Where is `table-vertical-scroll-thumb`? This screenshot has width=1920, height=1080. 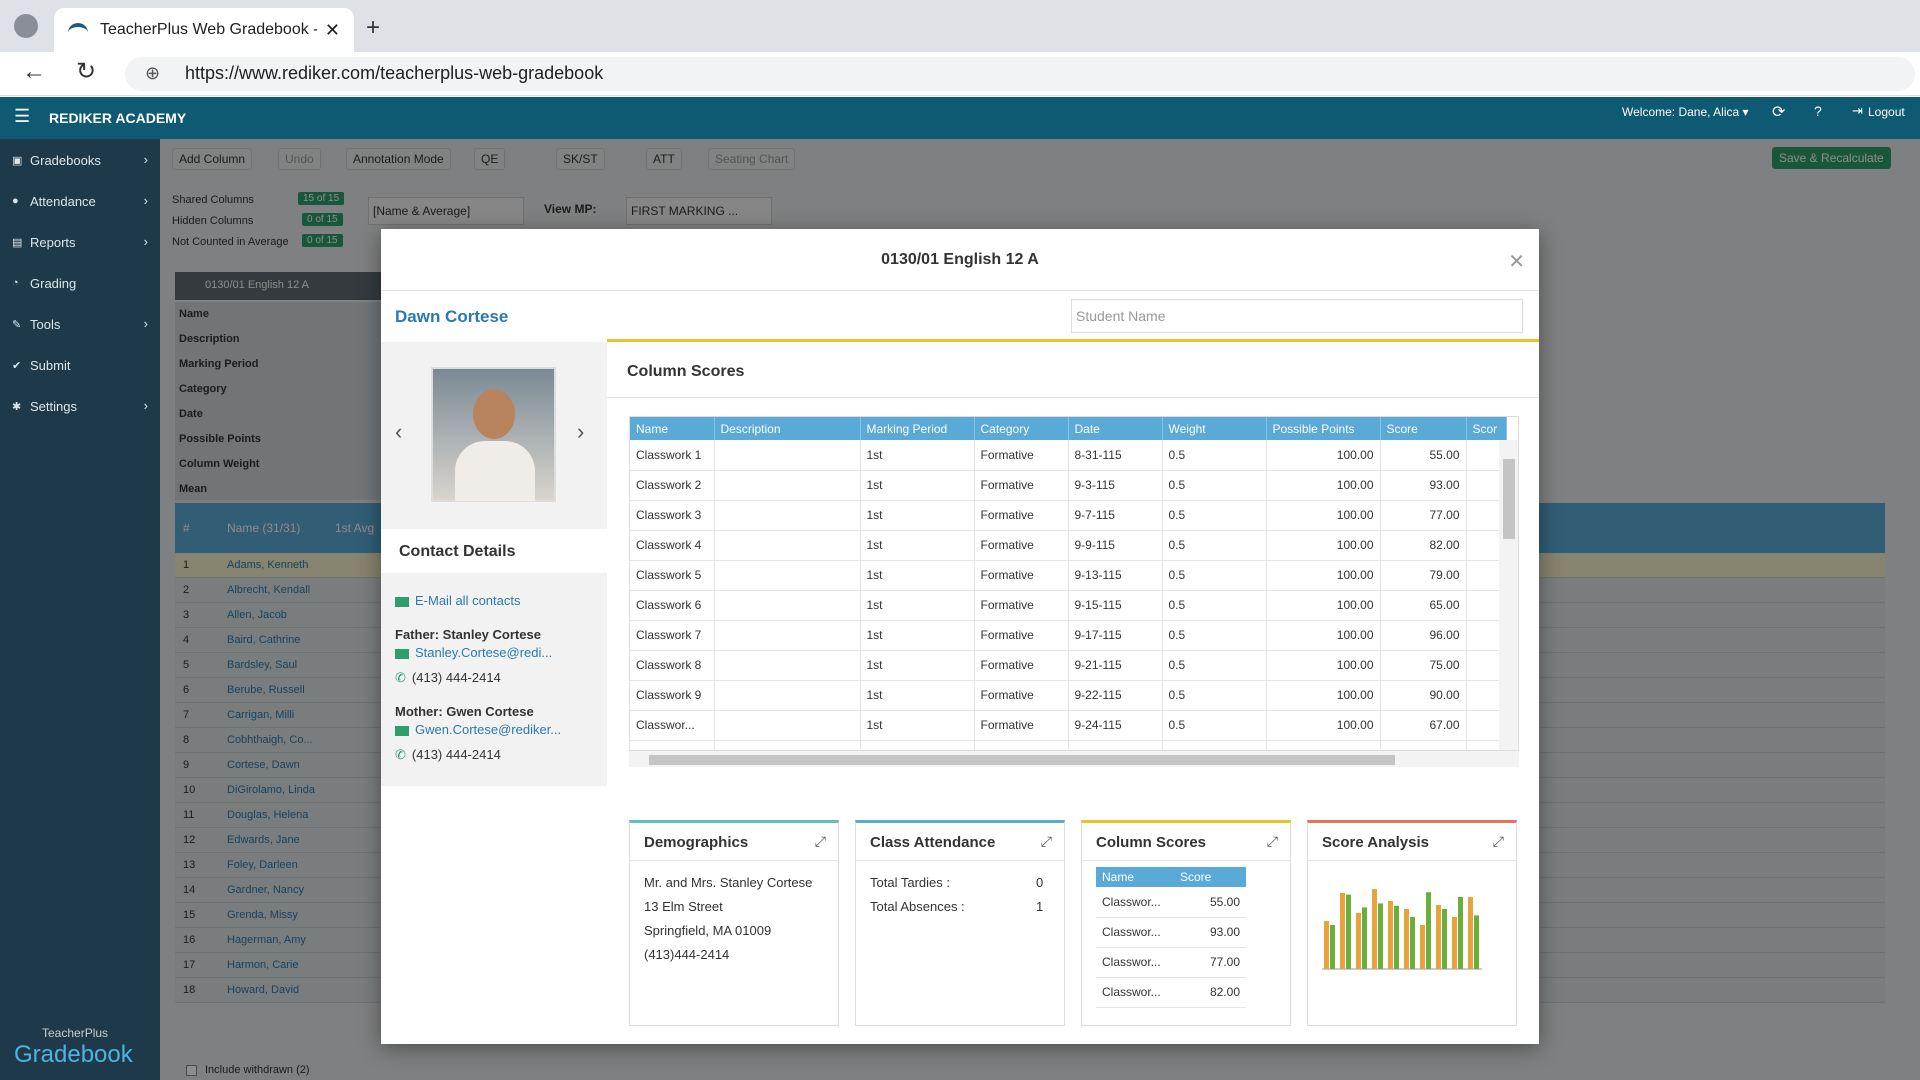 table-vertical-scroll-thumb is located at coordinates (1509, 499).